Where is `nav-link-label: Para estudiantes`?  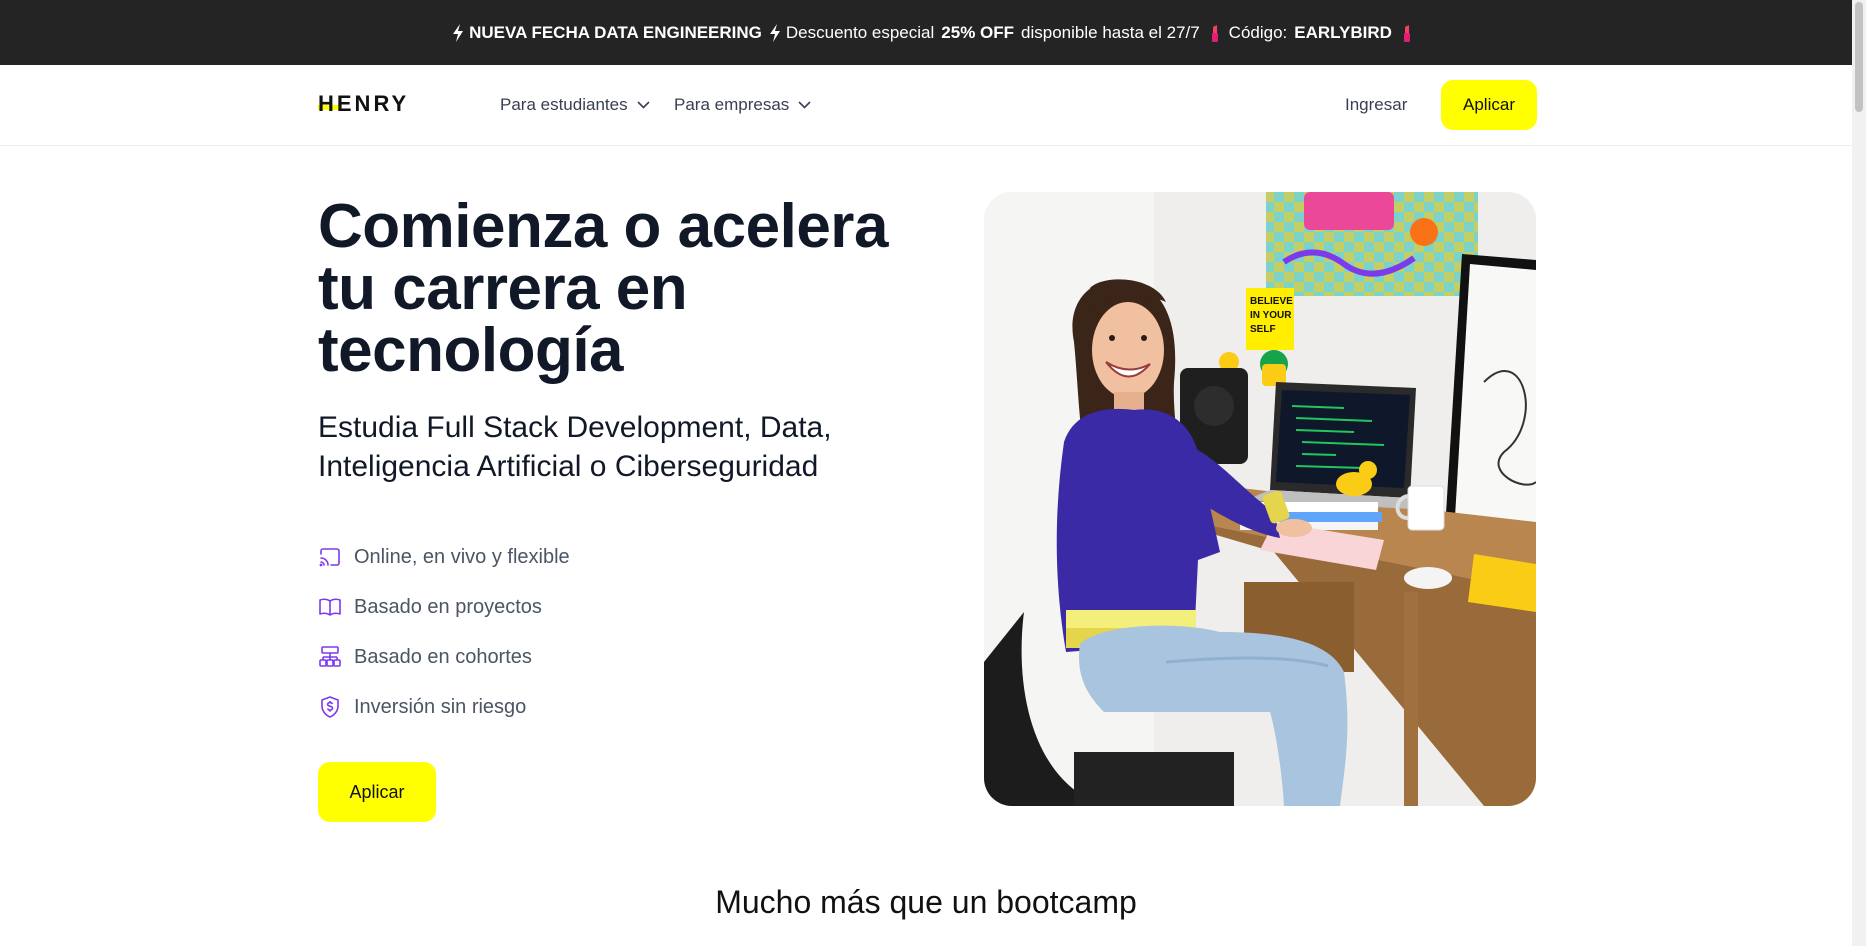
nav-link-label: Para estudiantes is located at coordinates (564, 104).